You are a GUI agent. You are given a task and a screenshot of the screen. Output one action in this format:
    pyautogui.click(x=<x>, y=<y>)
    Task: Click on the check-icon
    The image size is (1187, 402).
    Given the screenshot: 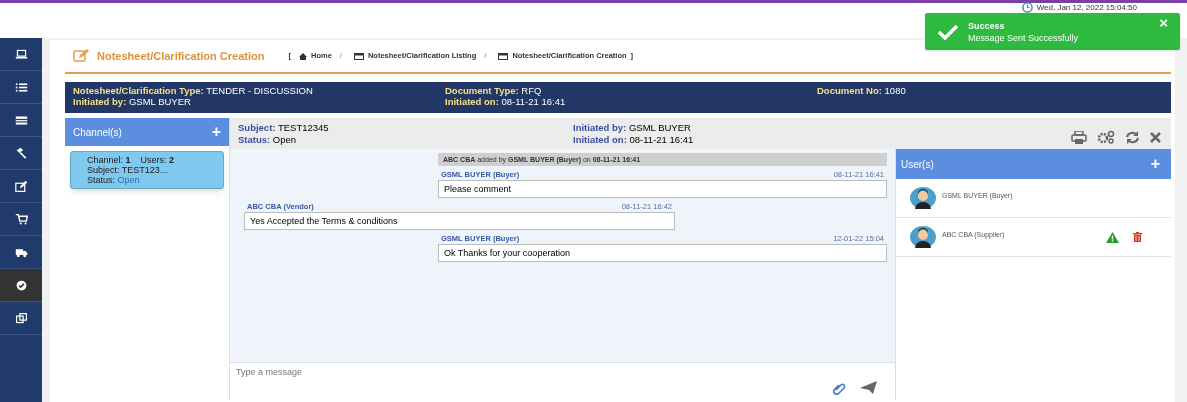 What is the action you would take?
    pyautogui.click(x=948, y=31)
    